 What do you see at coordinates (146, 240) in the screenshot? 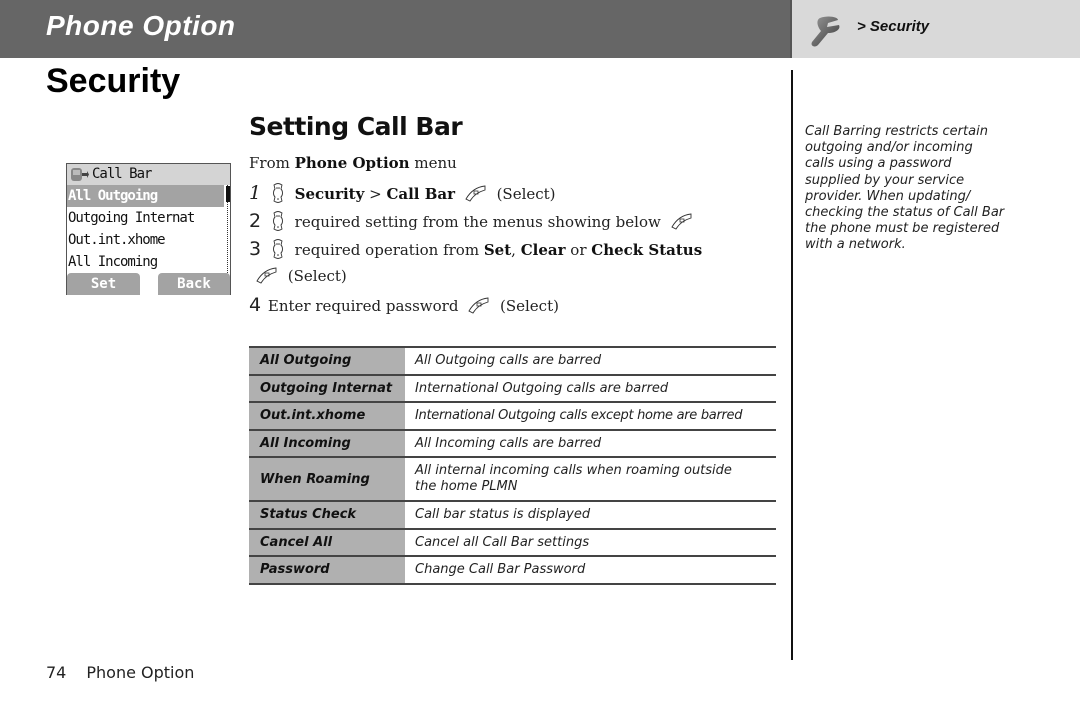
I see `phone-menu-item: Out.int.xhome` at bounding box center [146, 240].